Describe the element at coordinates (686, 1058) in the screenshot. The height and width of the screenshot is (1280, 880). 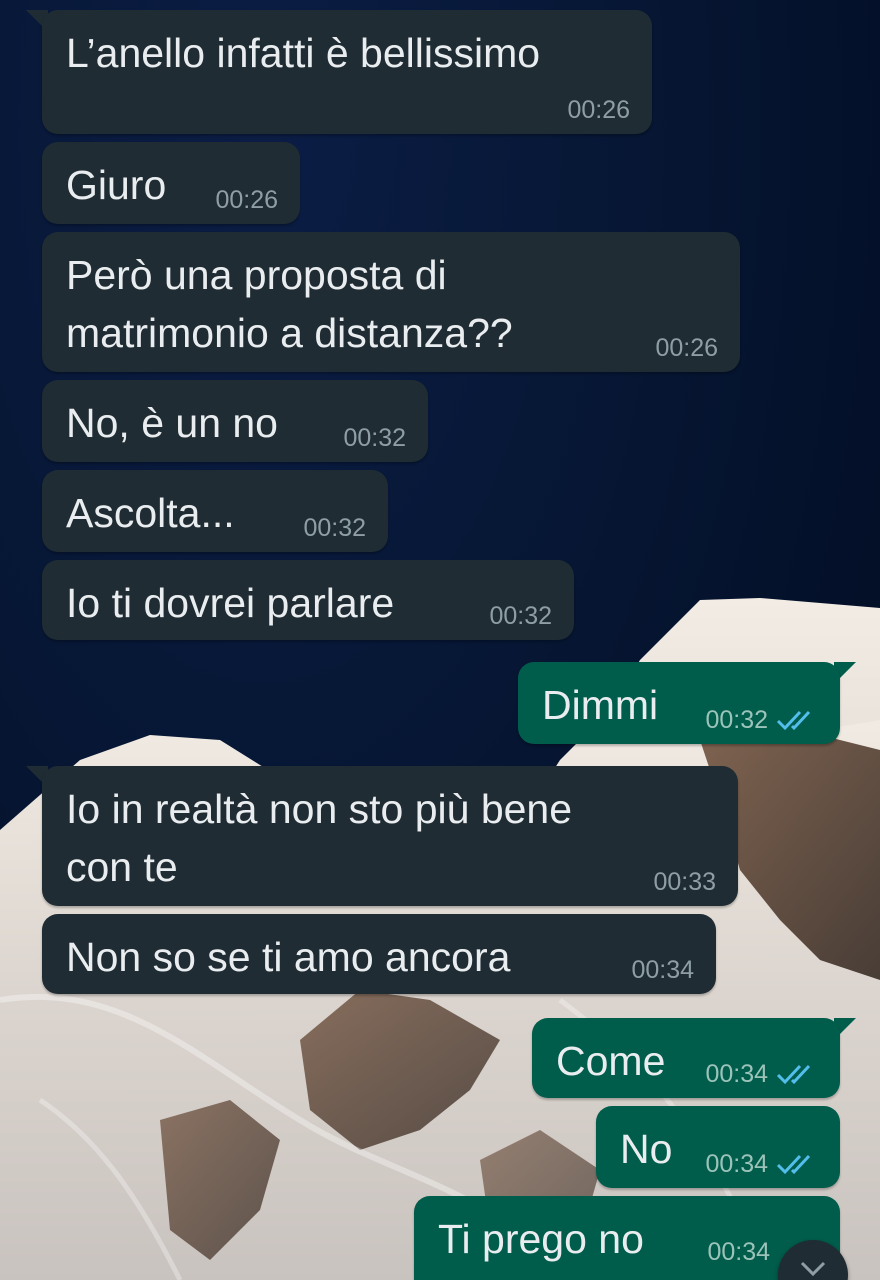
I see `message-bubble-outgoing: Come 00:34` at that location.